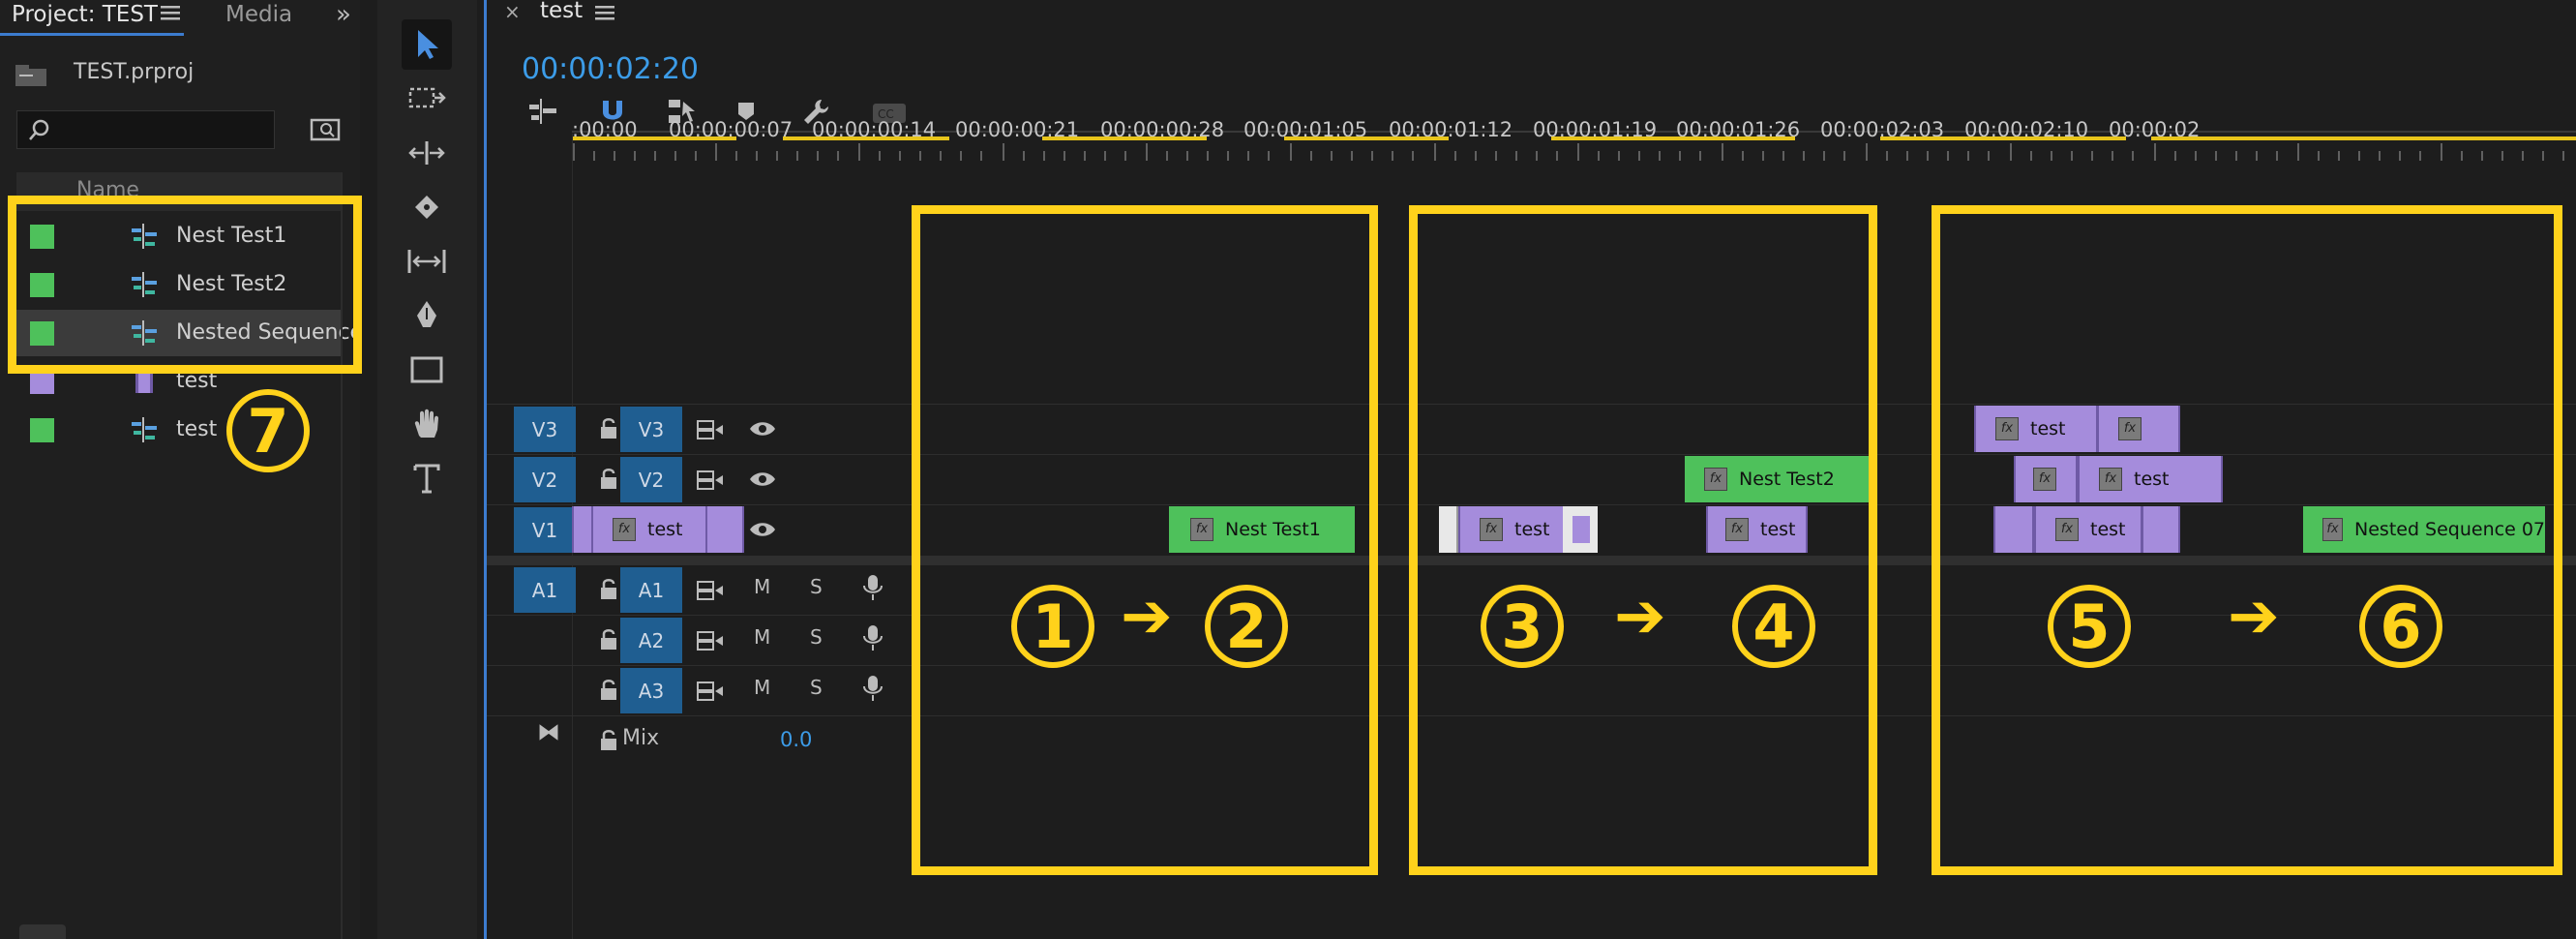 This screenshot has height=939, width=2576. What do you see at coordinates (85, 16) in the screenshot?
I see `tab-project: Project: TEST` at bounding box center [85, 16].